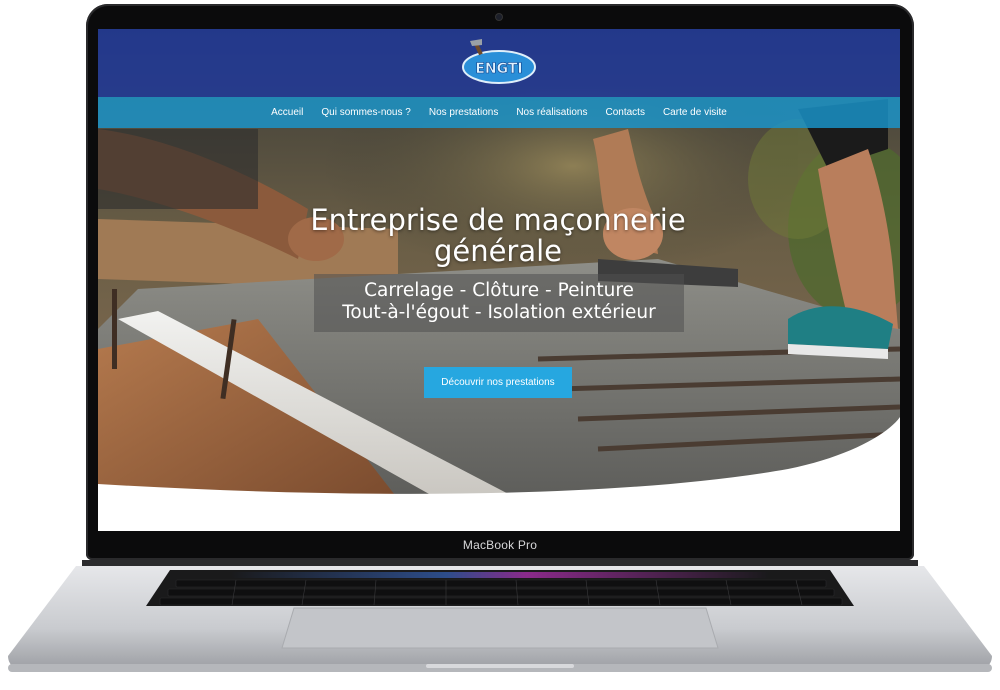 The image size is (1000, 690). I want to click on hero-title: Entreprise de maçonnerie générale, so click(498, 236).